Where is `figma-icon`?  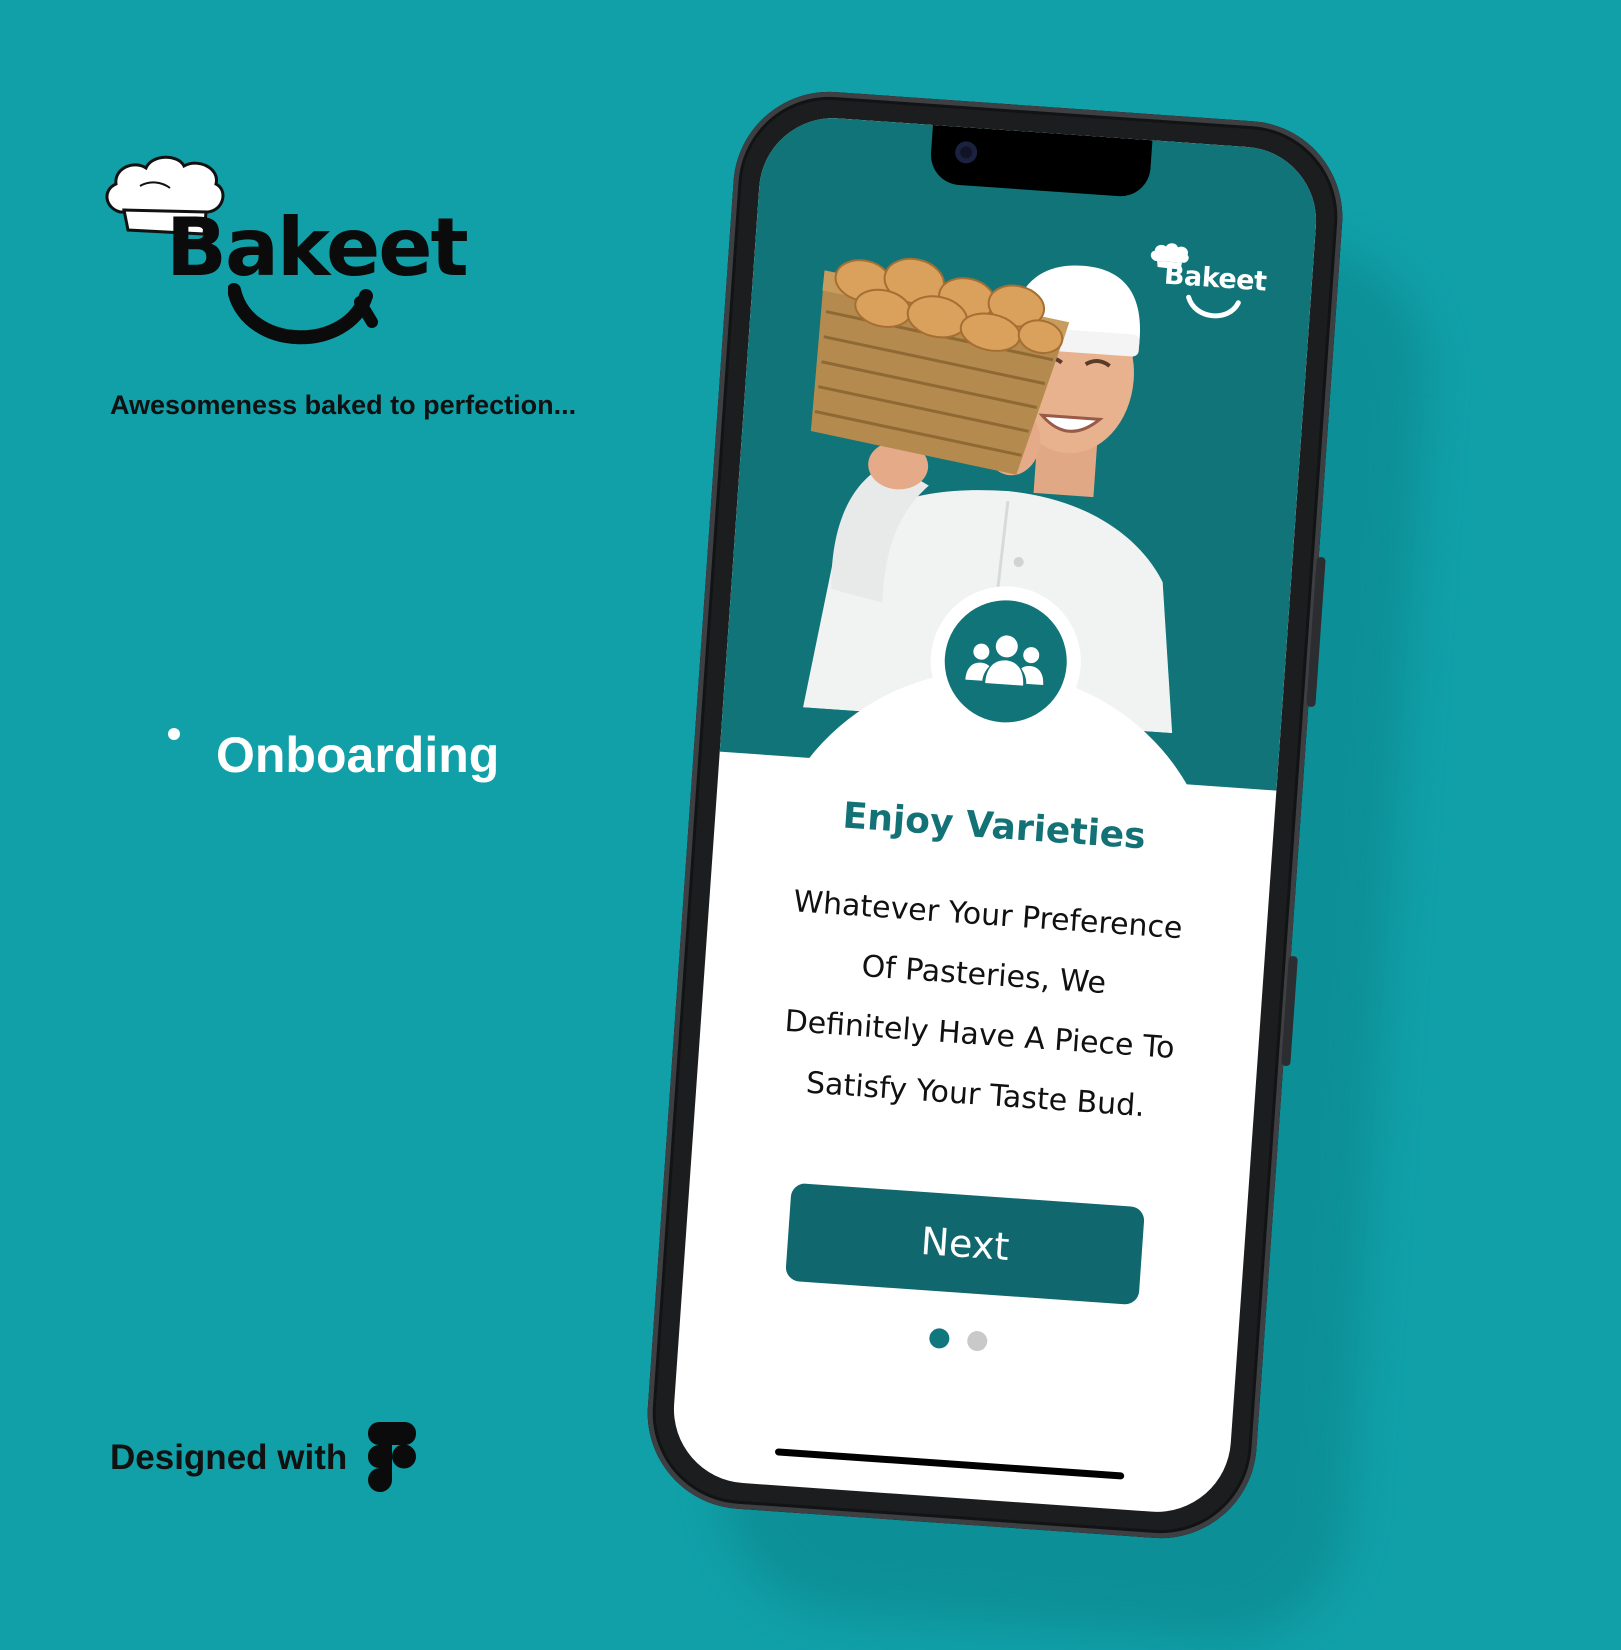
figma-icon is located at coordinates (392, 1457).